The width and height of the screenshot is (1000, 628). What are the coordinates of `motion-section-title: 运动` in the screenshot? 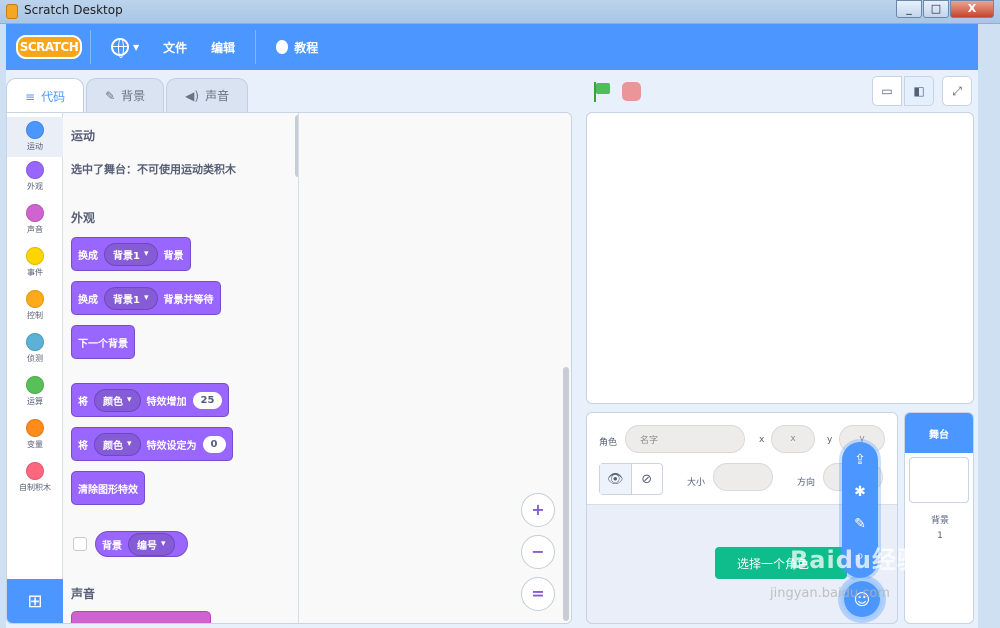 It's located at (83, 136).